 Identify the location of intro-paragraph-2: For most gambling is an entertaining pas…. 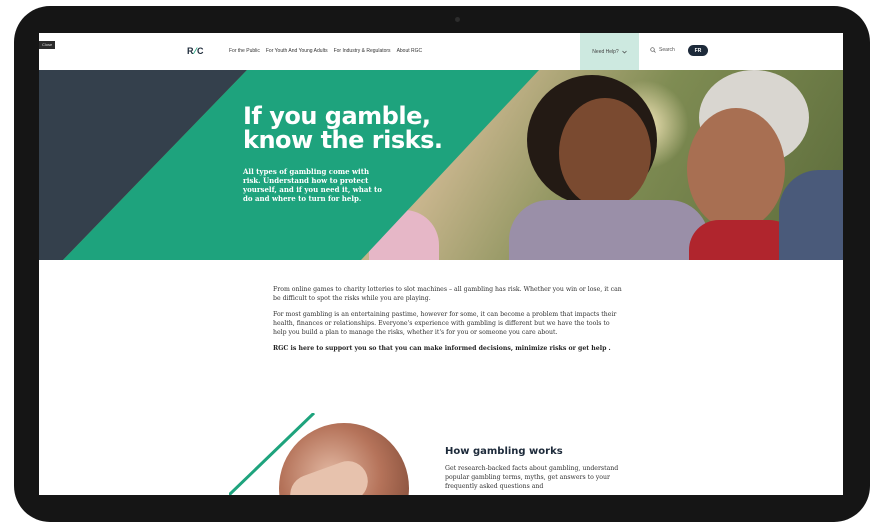
(445, 323).